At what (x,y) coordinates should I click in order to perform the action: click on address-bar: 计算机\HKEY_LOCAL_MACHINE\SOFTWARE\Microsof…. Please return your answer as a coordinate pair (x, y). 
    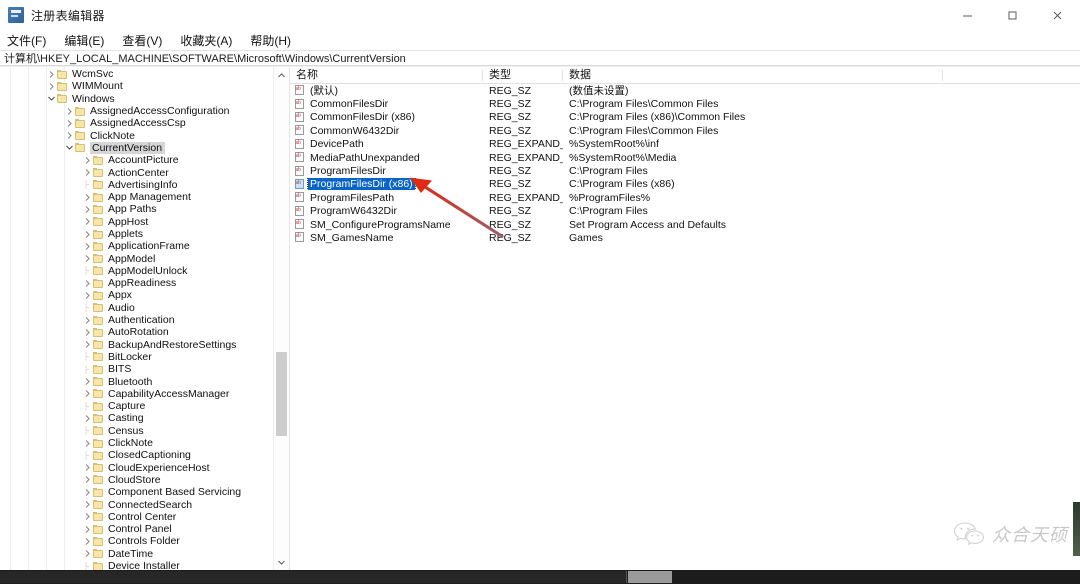
    Looking at the image, I should click on (540, 58).